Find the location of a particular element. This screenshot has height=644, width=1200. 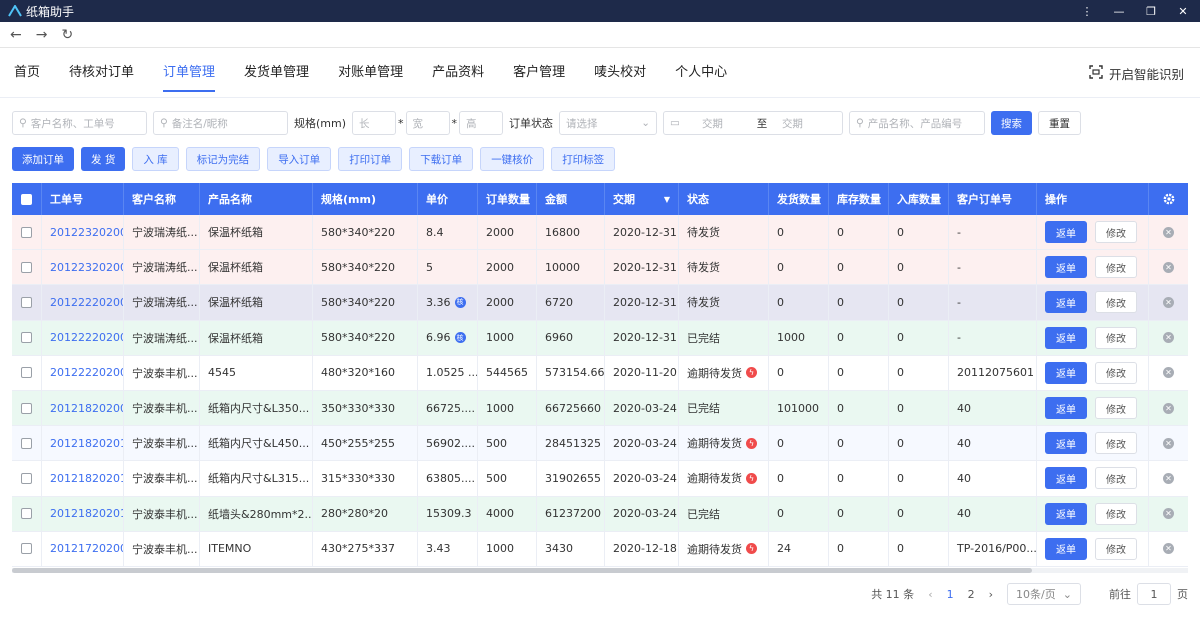

reset-button: 重置 is located at coordinates (1060, 123).